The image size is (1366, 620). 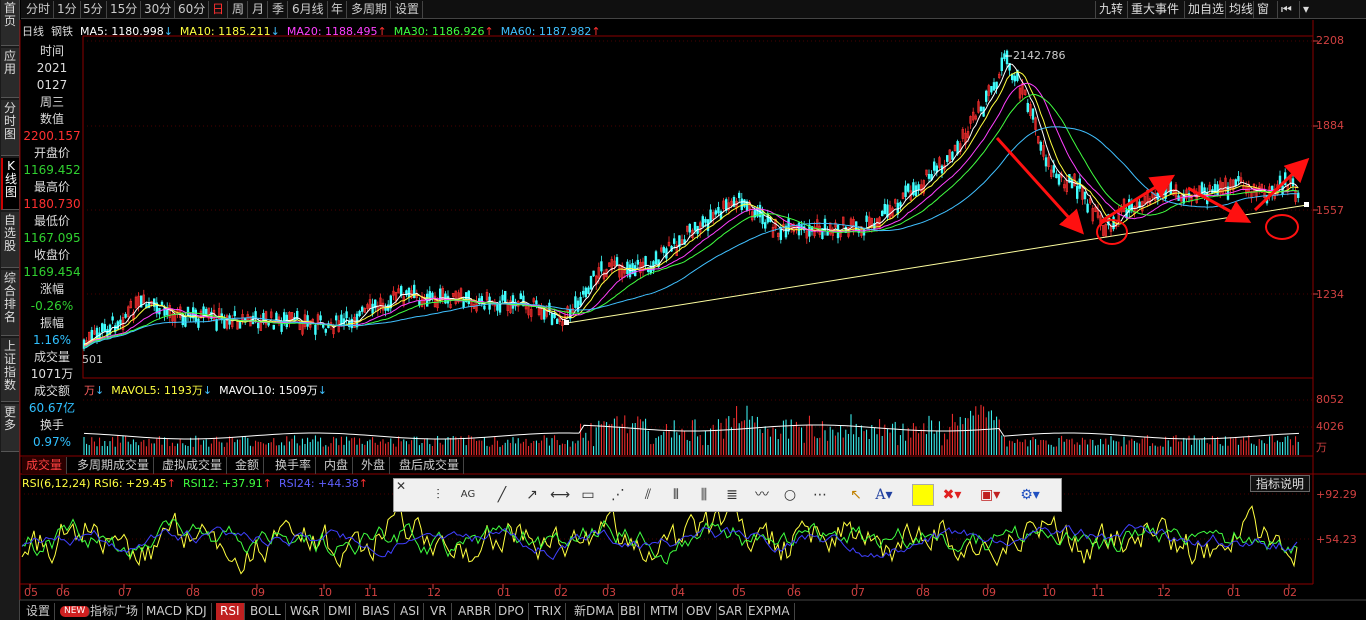 I want to click on indicator-help-button: 指标说明, so click(x=1280, y=483).